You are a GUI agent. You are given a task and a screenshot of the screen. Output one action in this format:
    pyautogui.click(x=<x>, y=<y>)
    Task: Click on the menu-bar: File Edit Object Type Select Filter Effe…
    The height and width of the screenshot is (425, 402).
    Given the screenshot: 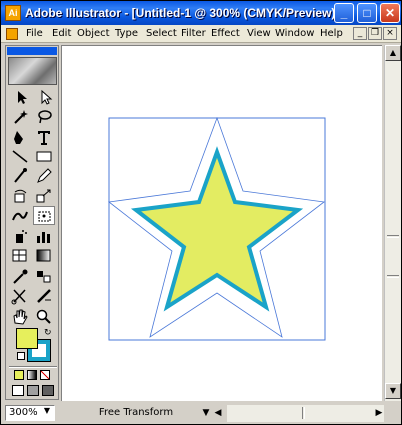 What is the action you would take?
    pyautogui.click(x=201, y=34)
    